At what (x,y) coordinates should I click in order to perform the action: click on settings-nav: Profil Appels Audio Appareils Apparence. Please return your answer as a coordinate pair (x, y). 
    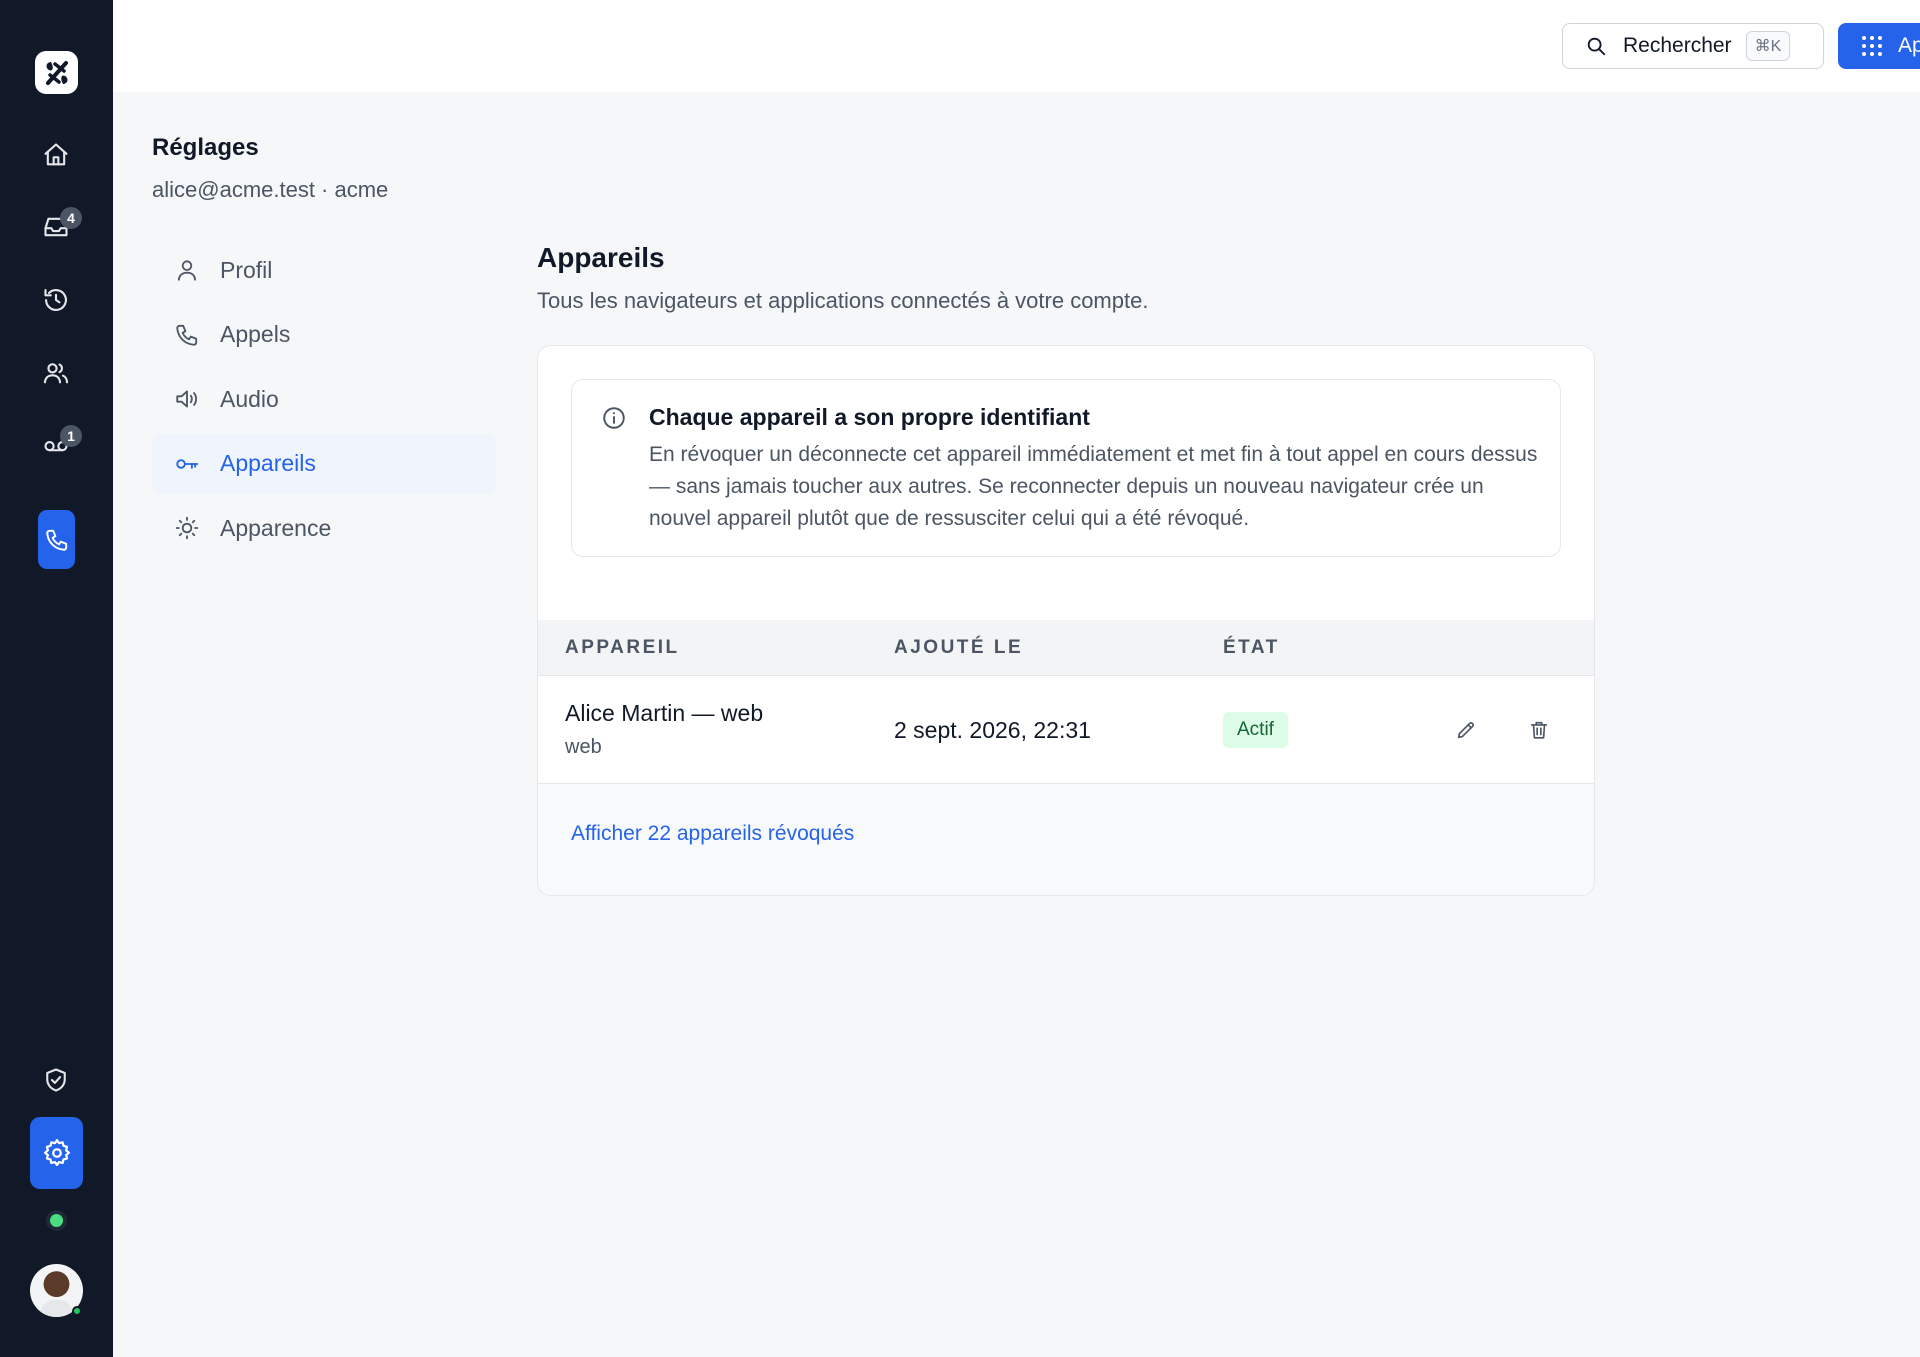
    Looking at the image, I should click on (324, 401).